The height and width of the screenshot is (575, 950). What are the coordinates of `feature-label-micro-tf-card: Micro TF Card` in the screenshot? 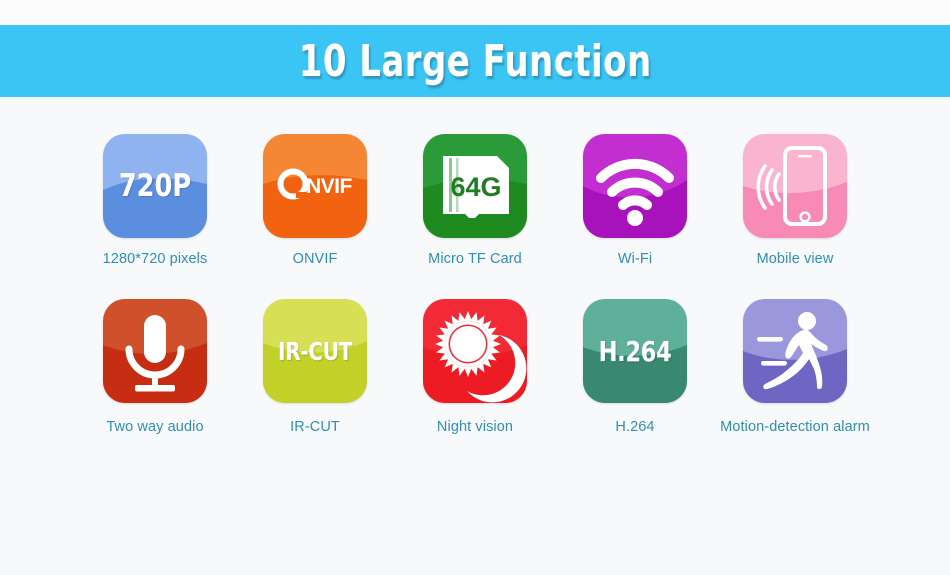 It's located at (475, 259).